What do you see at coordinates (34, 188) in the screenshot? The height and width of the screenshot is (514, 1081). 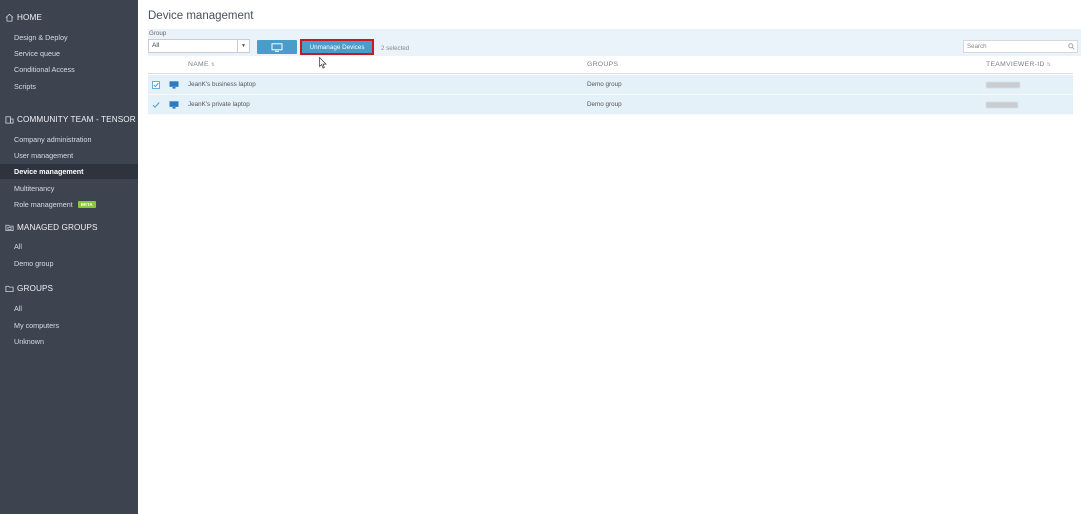 I see `sidebar-item-label: Multitenancy` at bounding box center [34, 188].